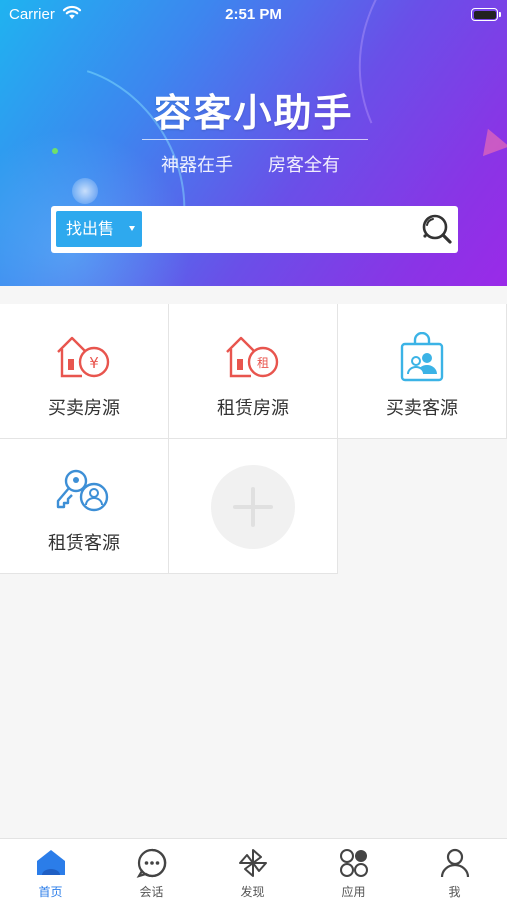  I want to click on tab-home: 首页, so click(50, 869).